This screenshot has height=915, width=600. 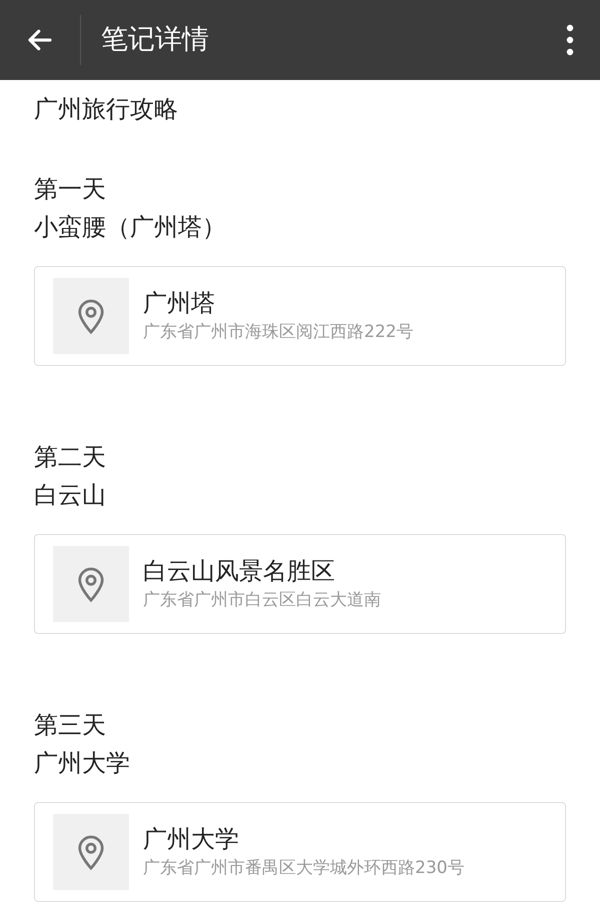 What do you see at coordinates (239, 571) in the screenshot?
I see `location-name: 白云山风景名胜区` at bounding box center [239, 571].